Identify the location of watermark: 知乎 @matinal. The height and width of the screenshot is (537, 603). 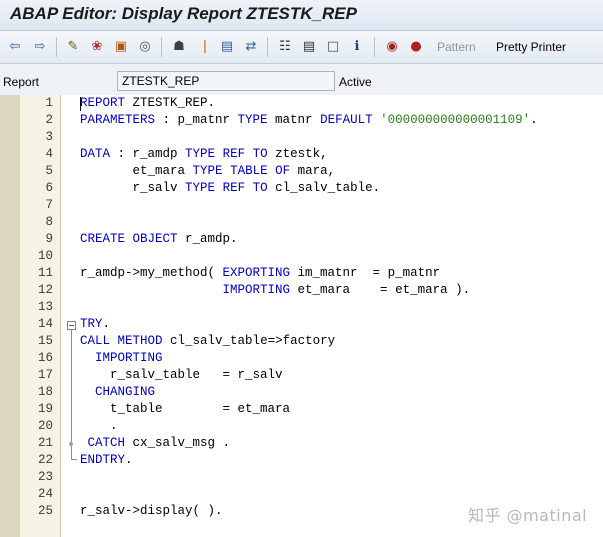
(528, 515).